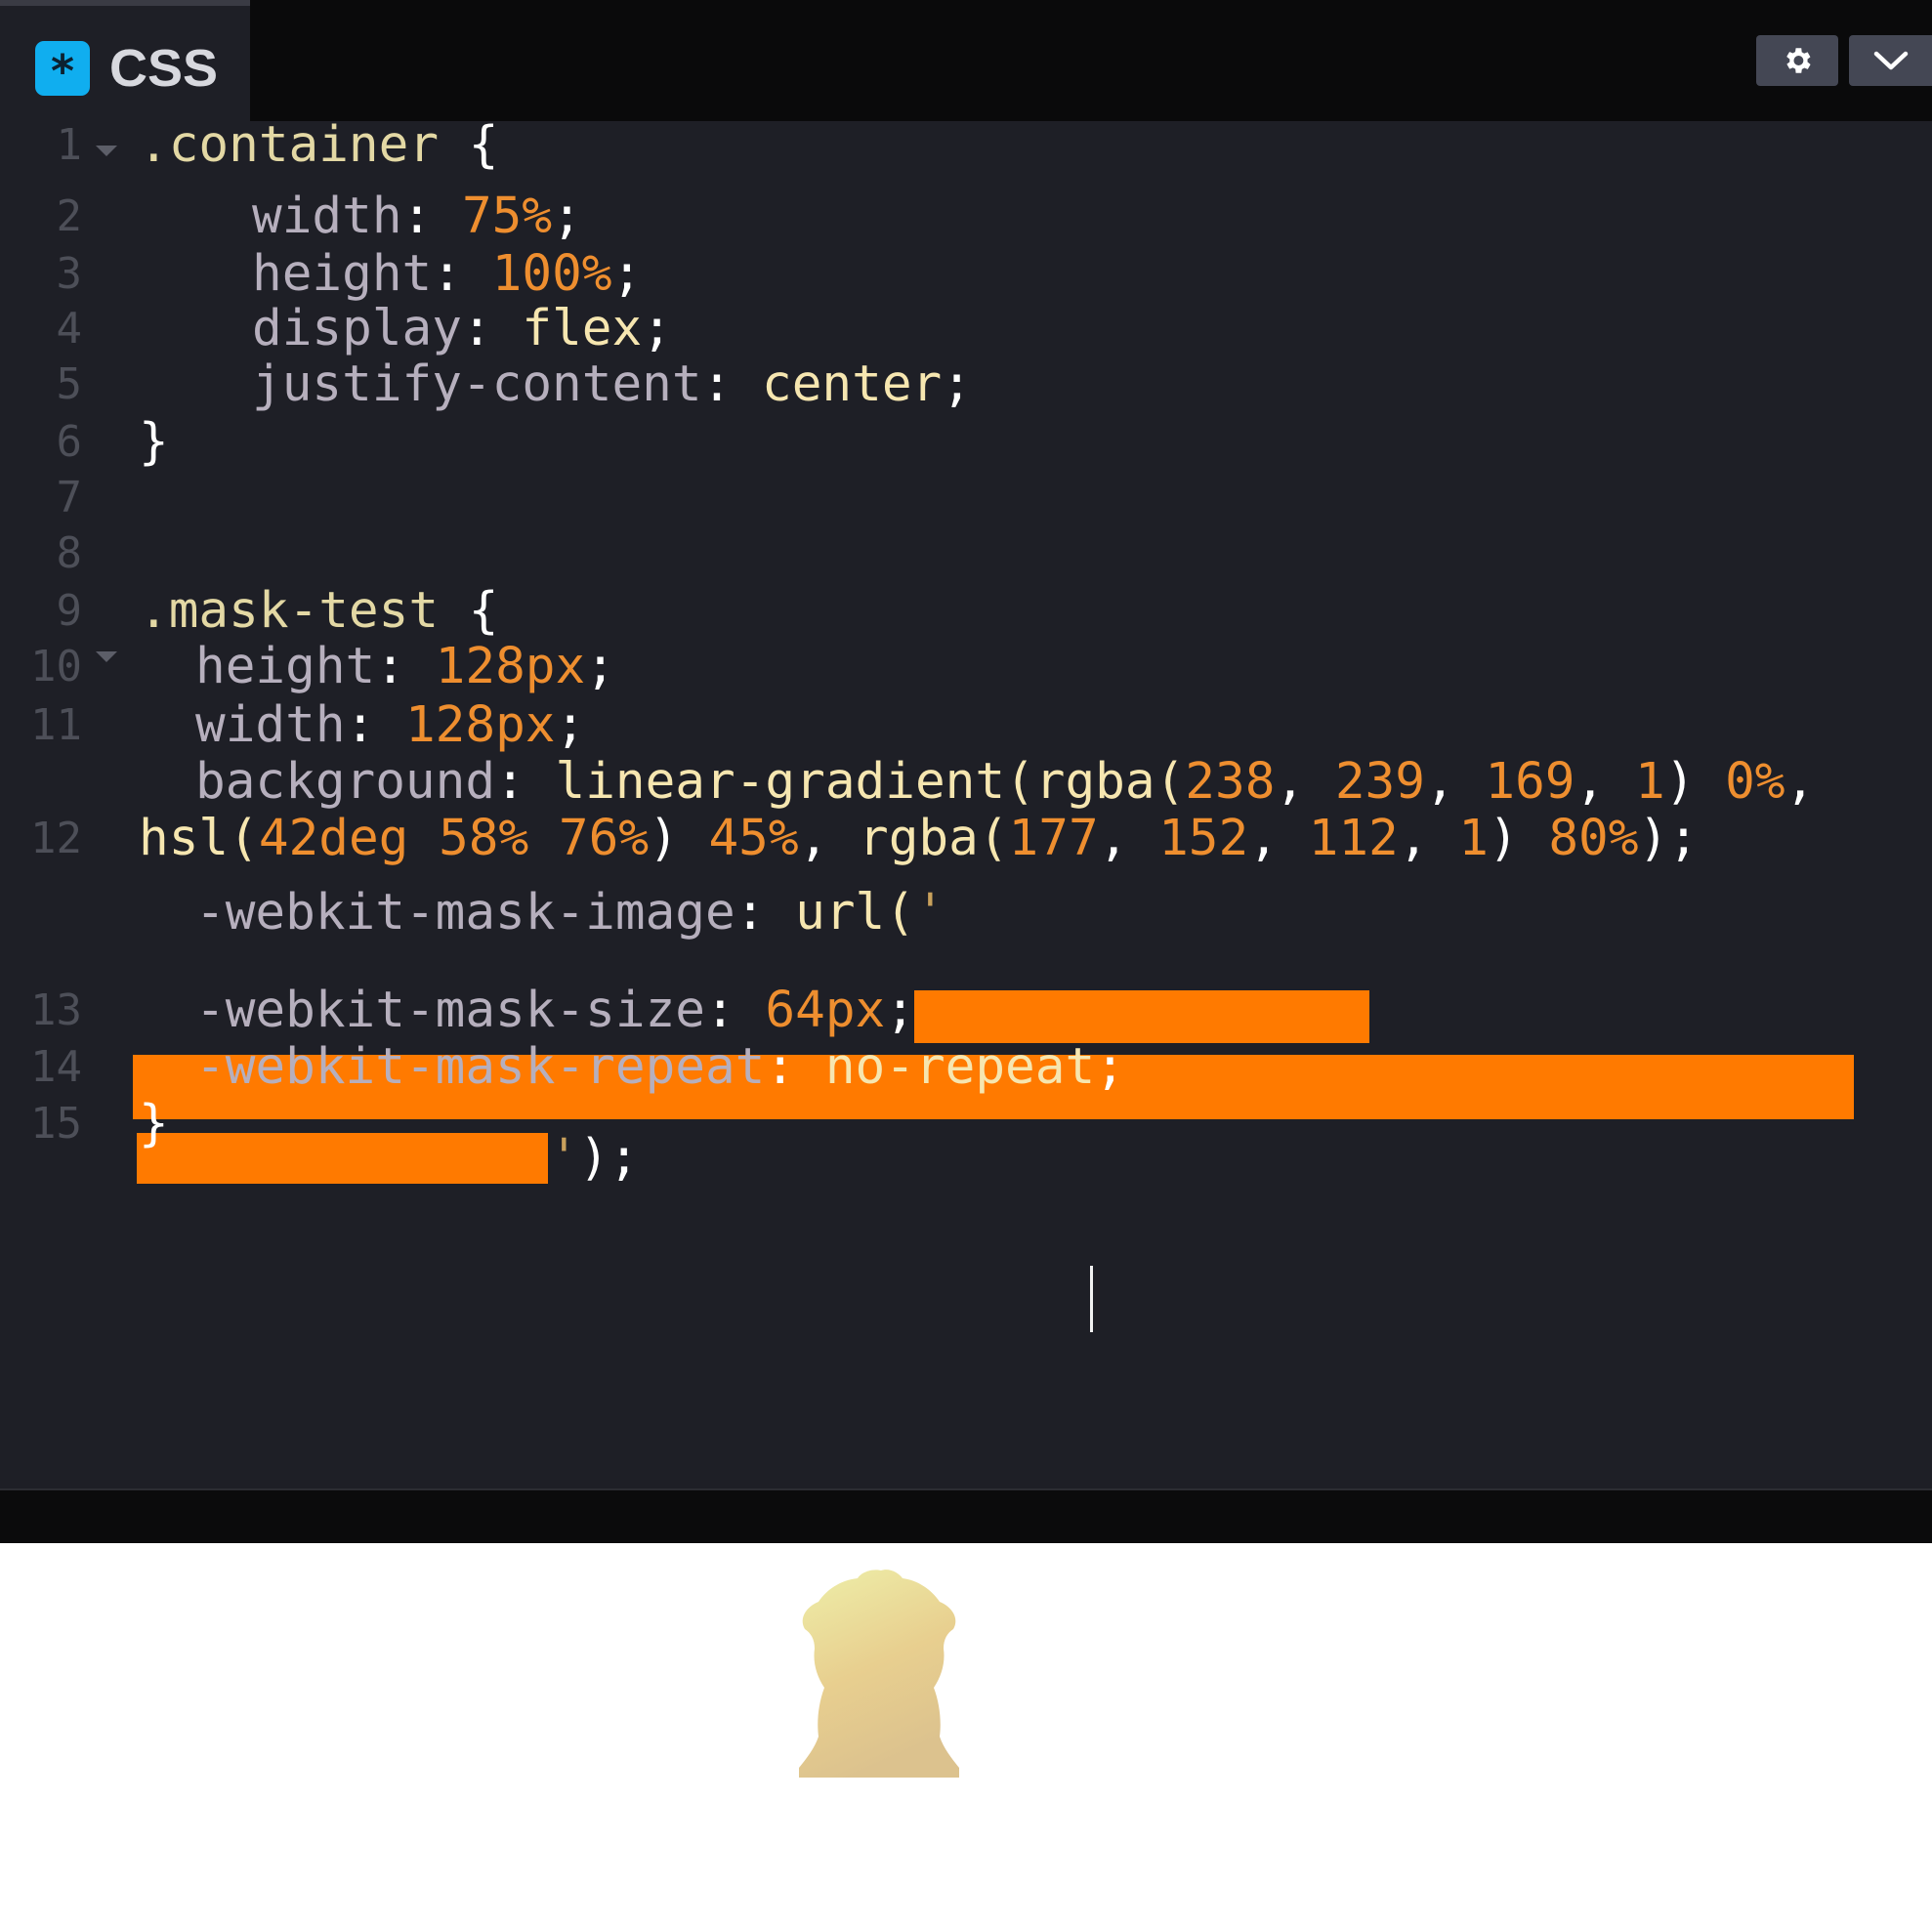  Describe the element at coordinates (333, 838) in the screenshot. I see `number: 42deg` at that location.